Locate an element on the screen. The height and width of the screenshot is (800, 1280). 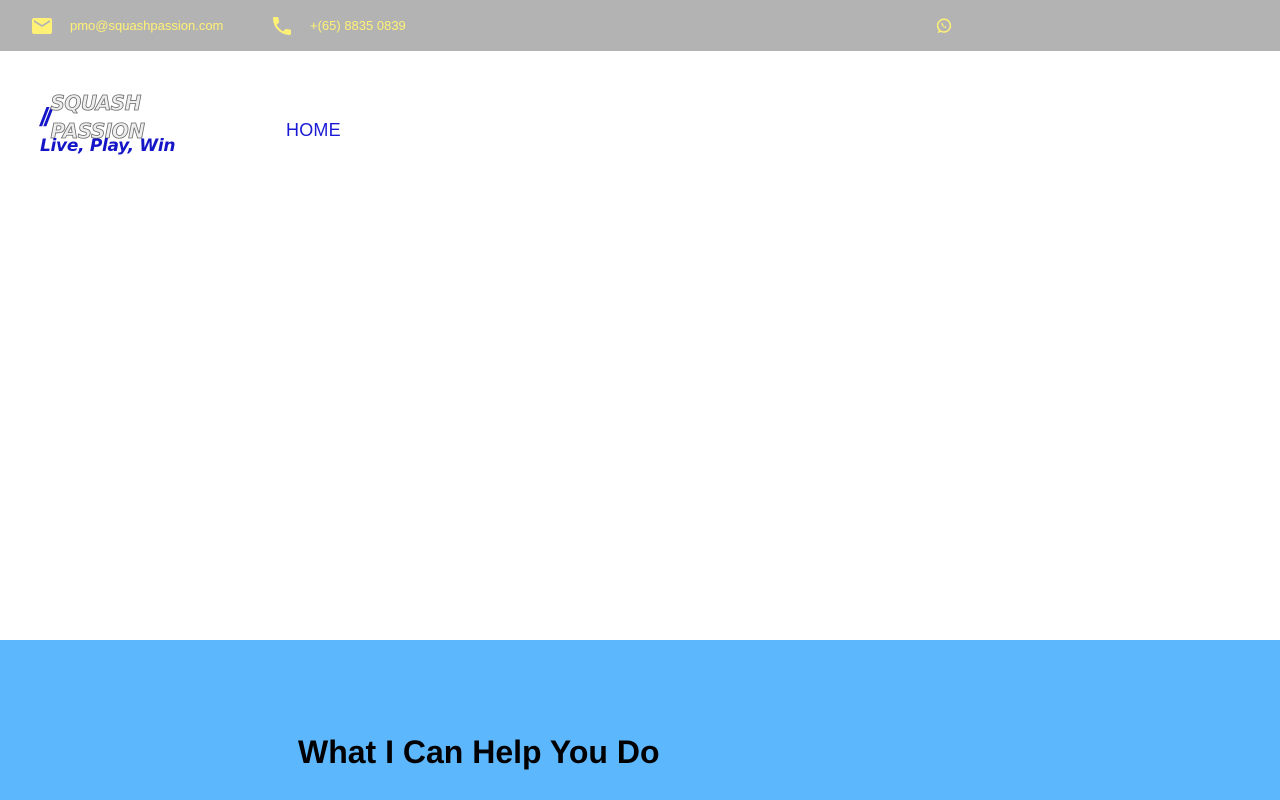
whatsapp-icon is located at coordinates (944, 26).